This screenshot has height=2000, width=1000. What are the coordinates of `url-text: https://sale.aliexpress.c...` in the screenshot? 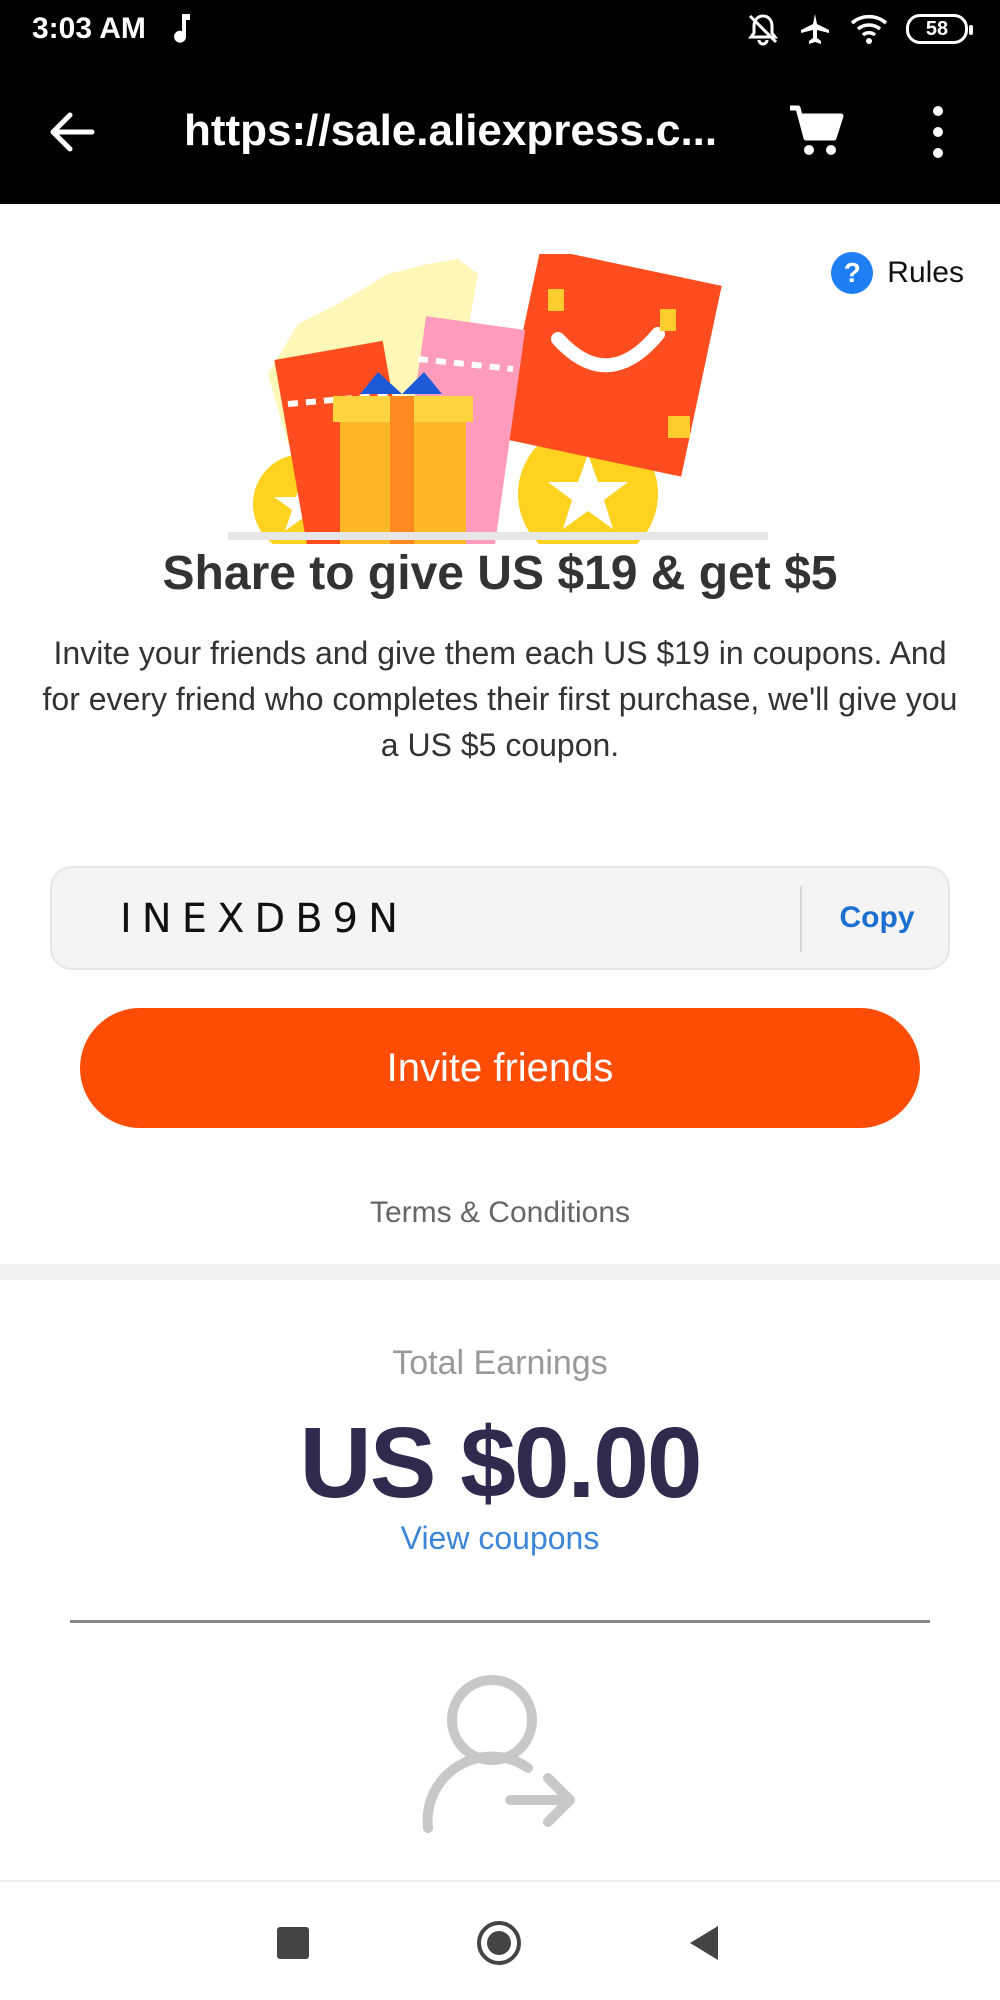 It's located at (454, 131).